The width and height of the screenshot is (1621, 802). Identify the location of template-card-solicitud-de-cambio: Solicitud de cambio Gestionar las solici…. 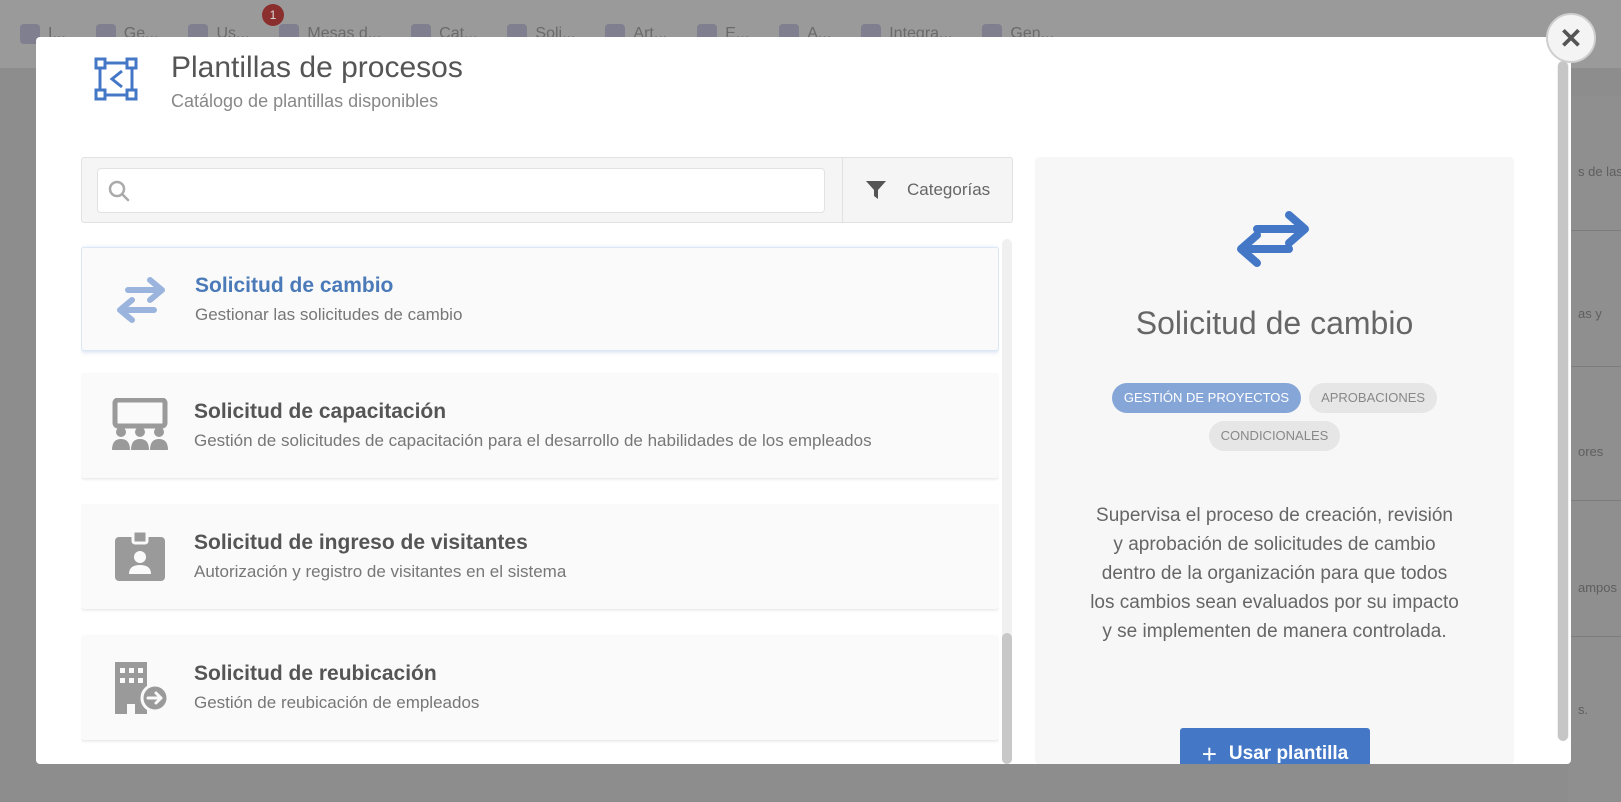
(540, 299).